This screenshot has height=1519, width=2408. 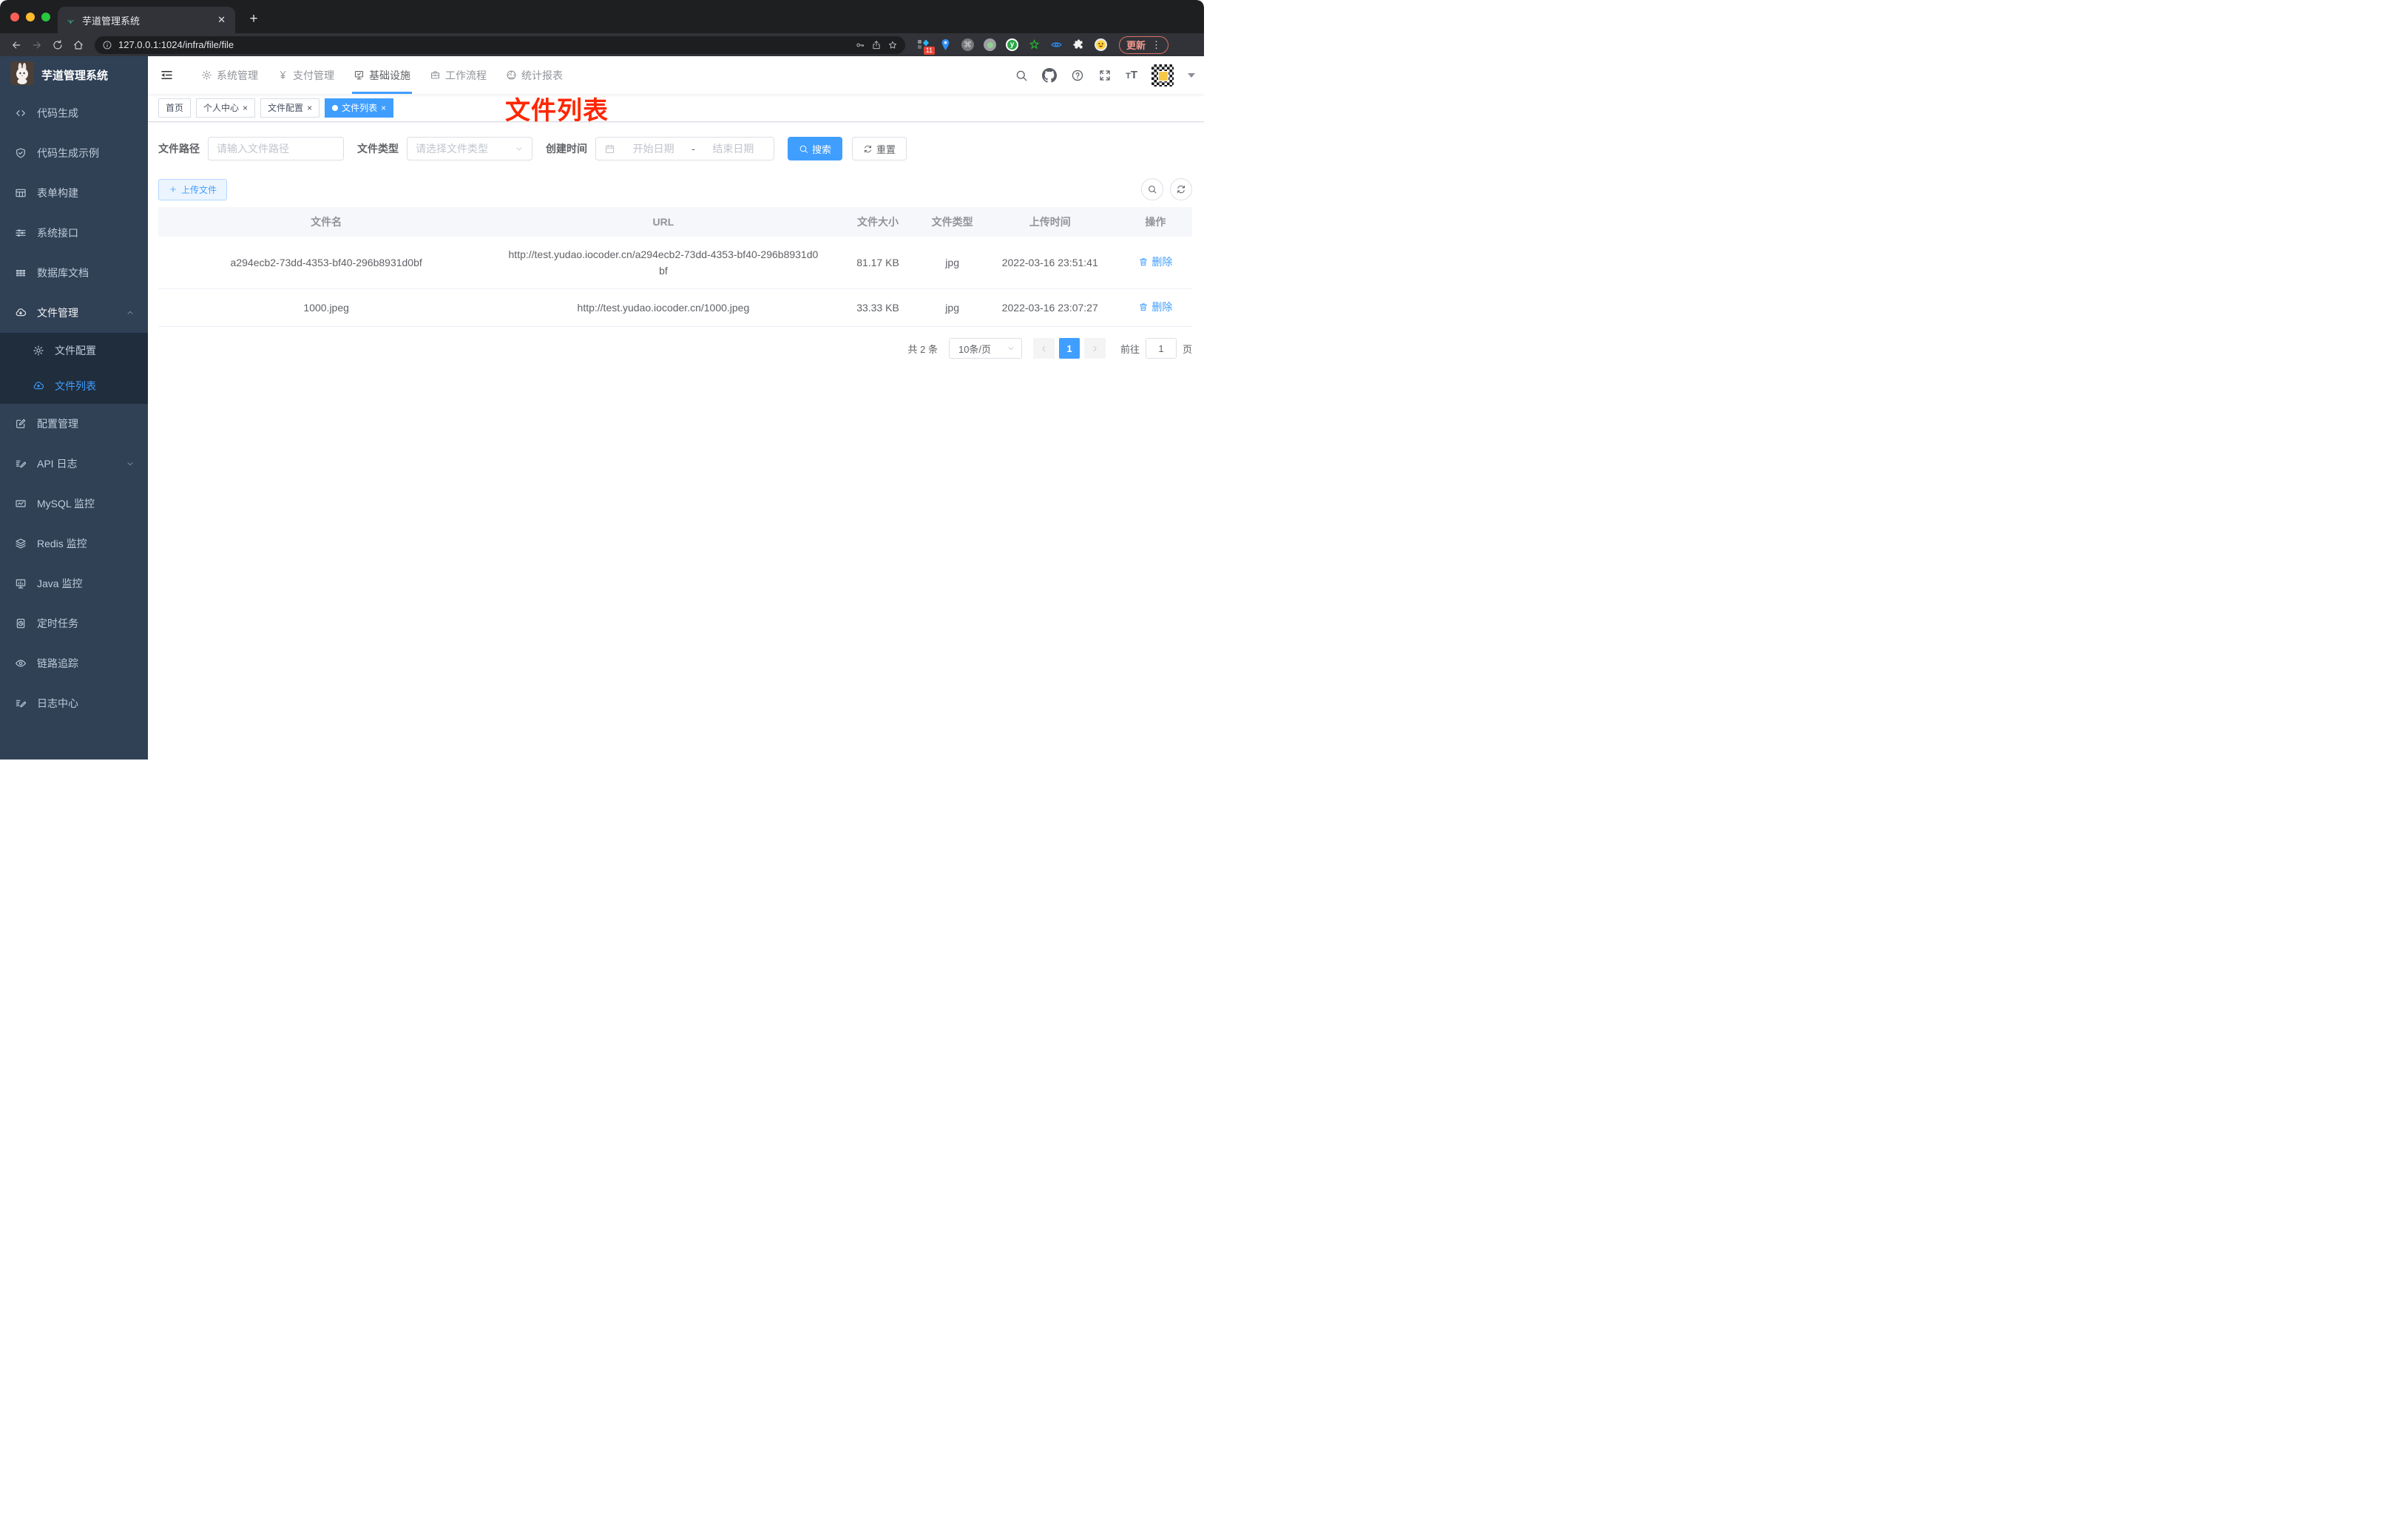 What do you see at coordinates (1161, 348) in the screenshot?
I see `goto-page-input` at bounding box center [1161, 348].